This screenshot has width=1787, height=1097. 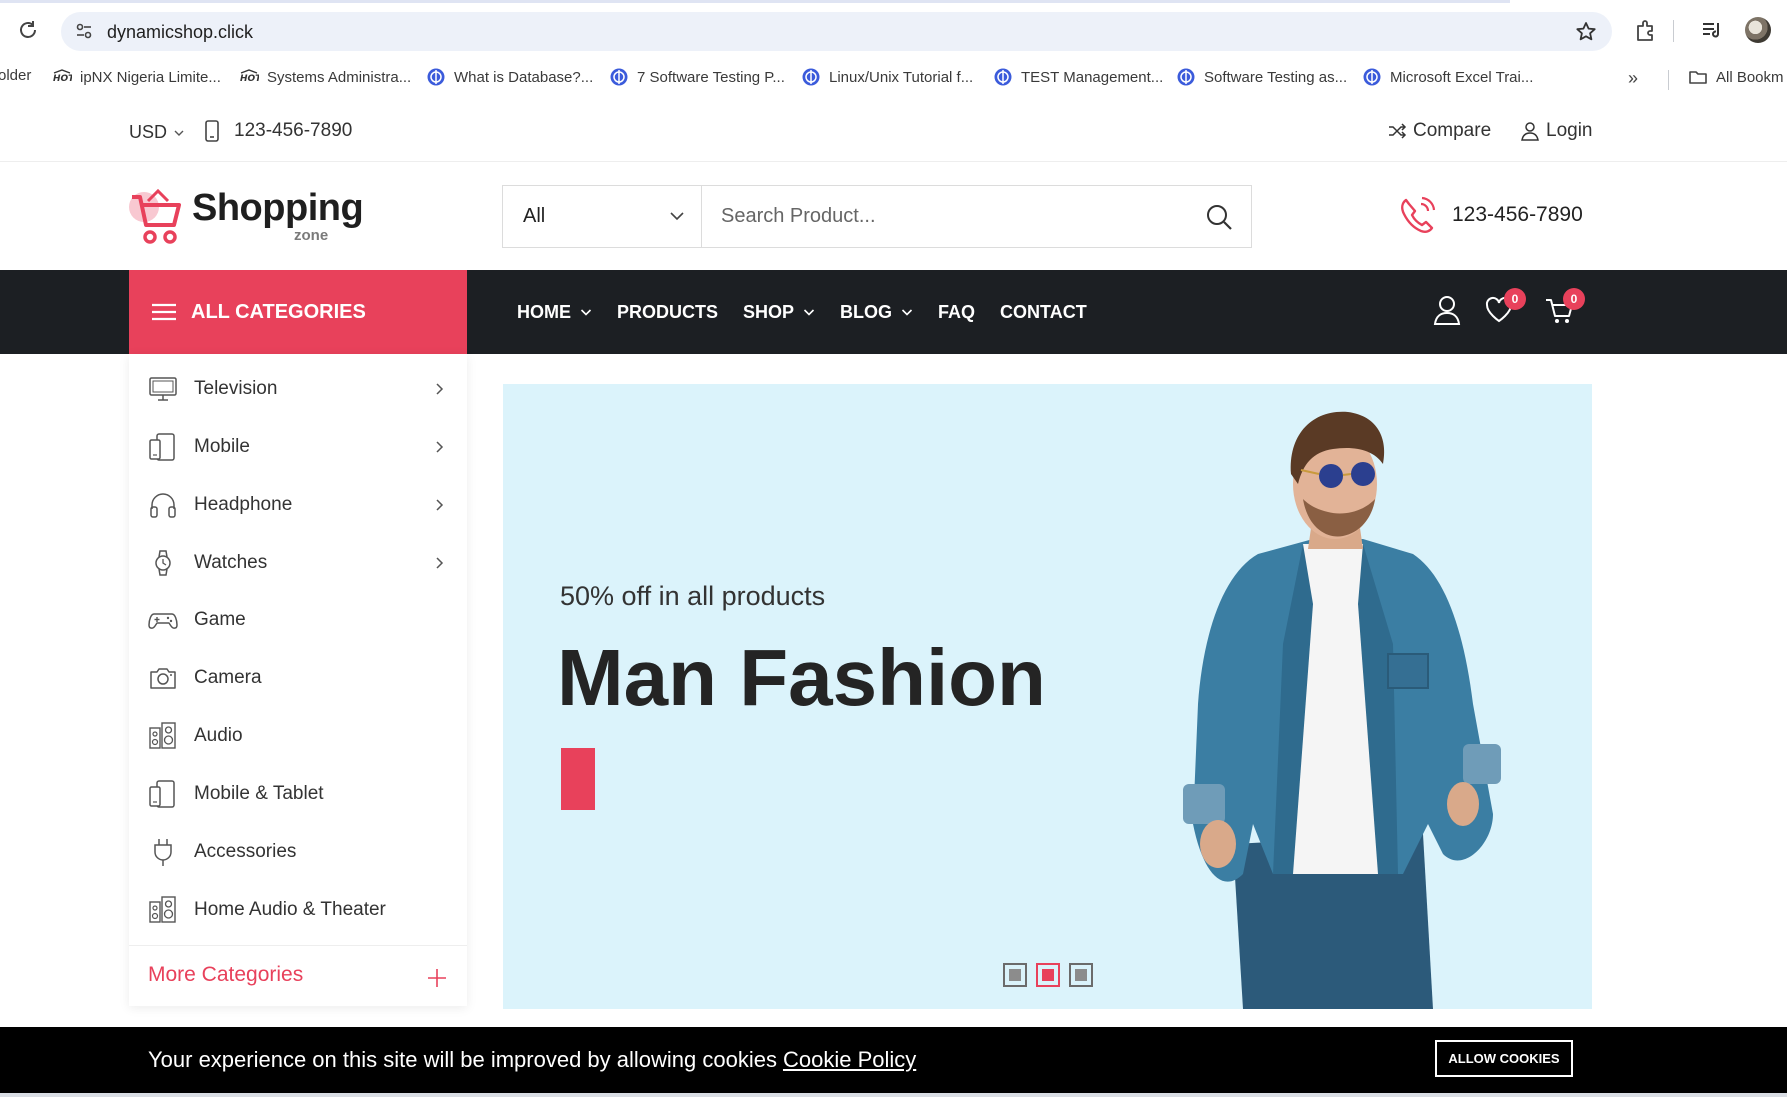 What do you see at coordinates (84, 31) in the screenshot?
I see `site-settings-icon` at bounding box center [84, 31].